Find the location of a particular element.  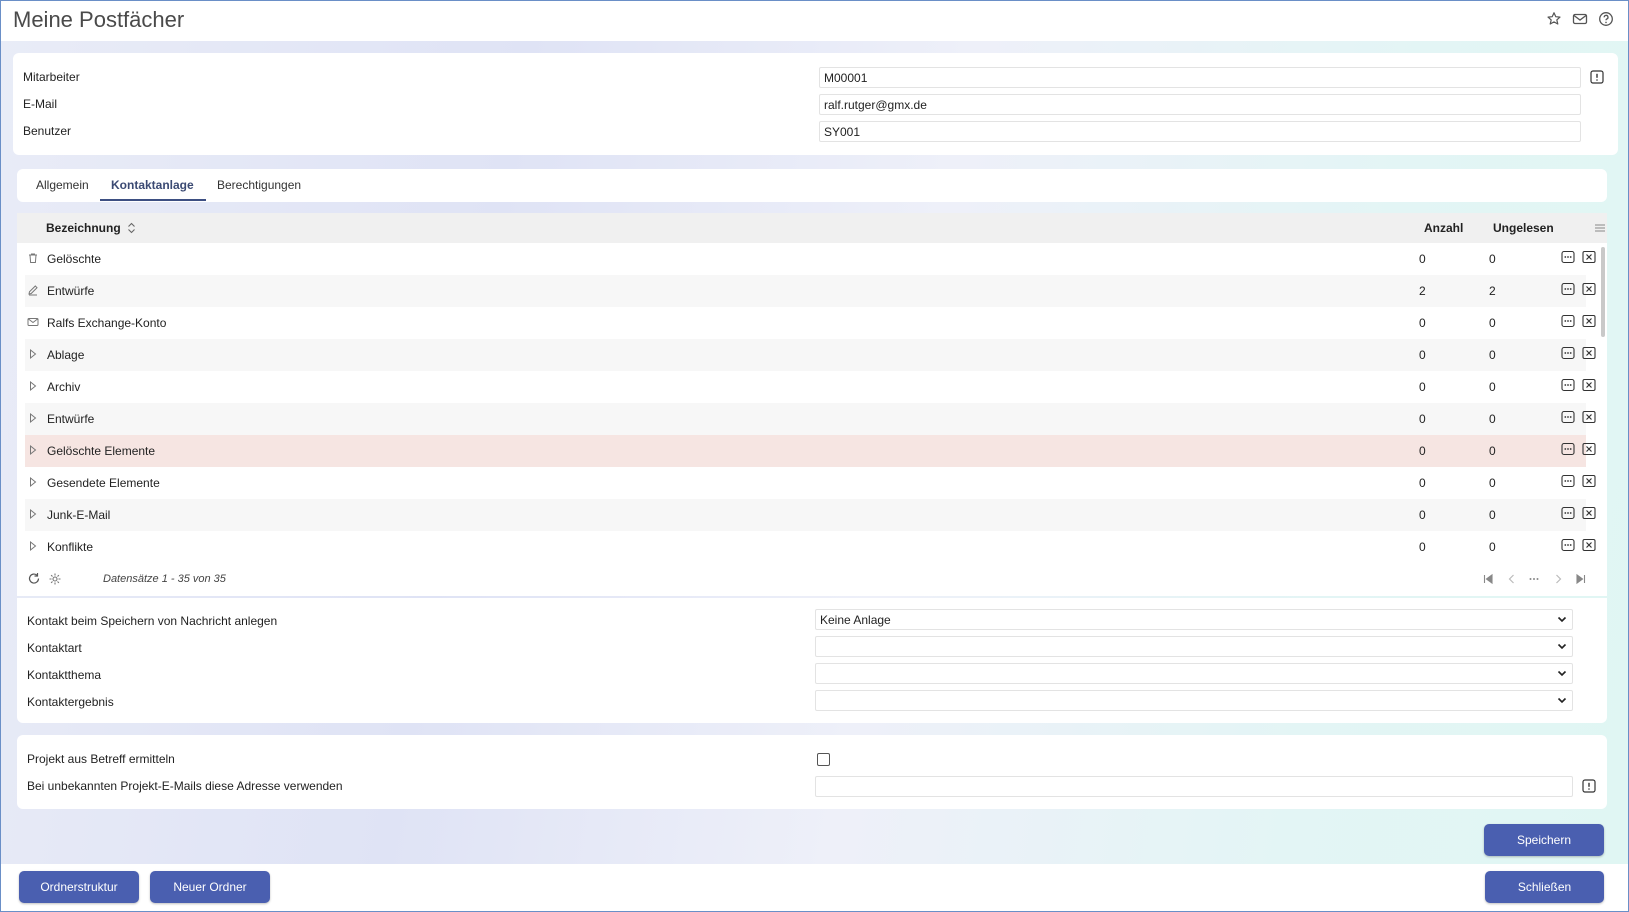

save-button: Speichern is located at coordinates (1544, 840).